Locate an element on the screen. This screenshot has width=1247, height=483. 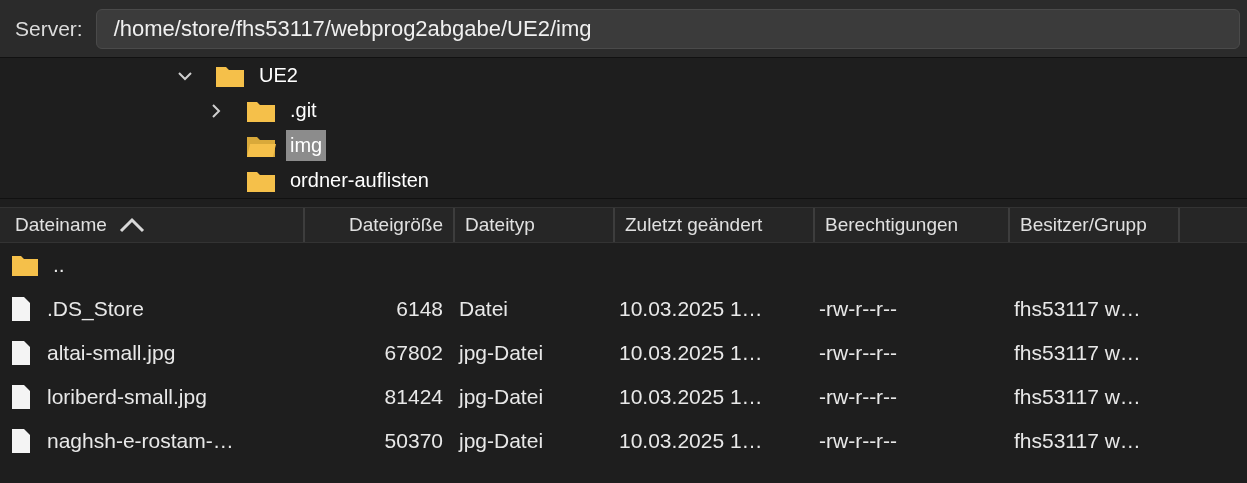
column-header: Zuletzt geändert is located at coordinates (715, 225).